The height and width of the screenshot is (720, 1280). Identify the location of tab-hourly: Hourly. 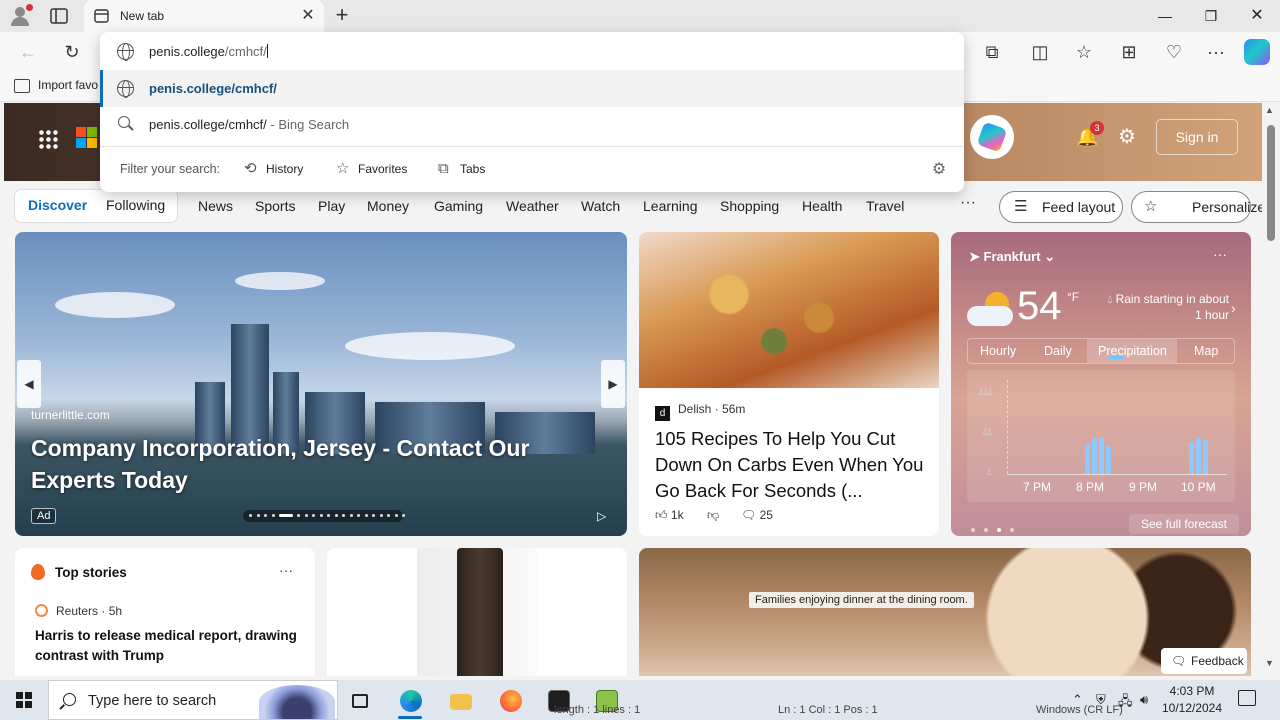
(998, 351).